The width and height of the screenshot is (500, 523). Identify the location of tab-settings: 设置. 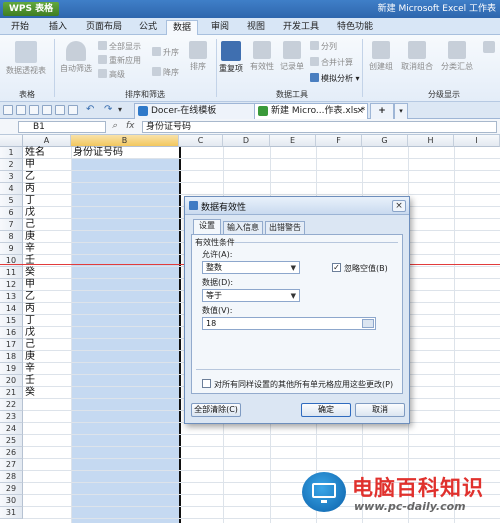
(207, 227).